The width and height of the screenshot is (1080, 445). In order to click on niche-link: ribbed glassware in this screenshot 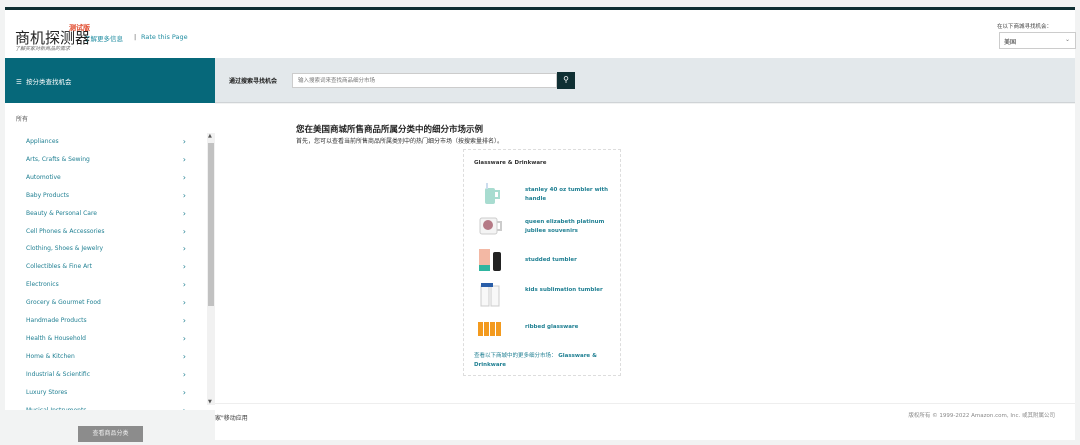, I will do `click(570, 327)`.